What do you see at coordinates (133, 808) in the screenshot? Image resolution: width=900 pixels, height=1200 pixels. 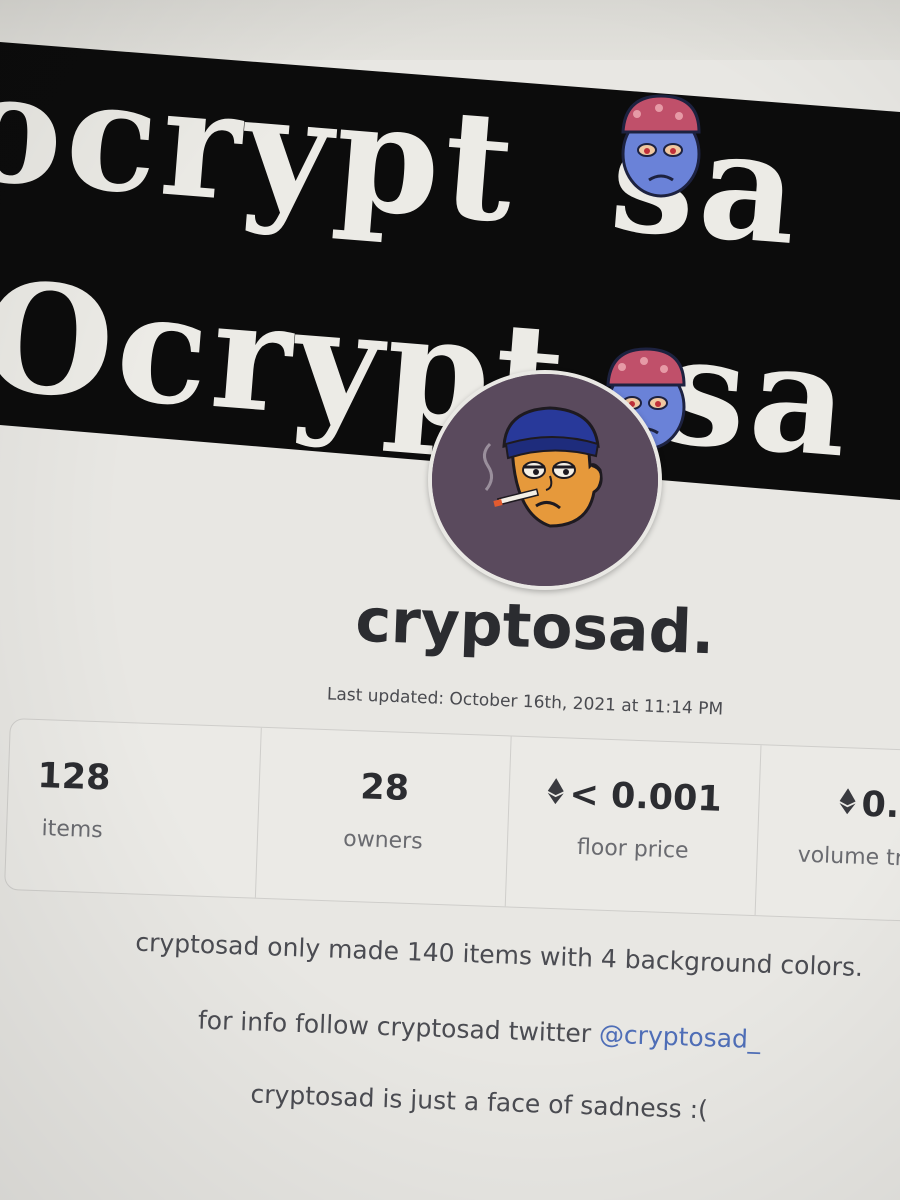 I see `stat-items: 128 items` at bounding box center [133, 808].